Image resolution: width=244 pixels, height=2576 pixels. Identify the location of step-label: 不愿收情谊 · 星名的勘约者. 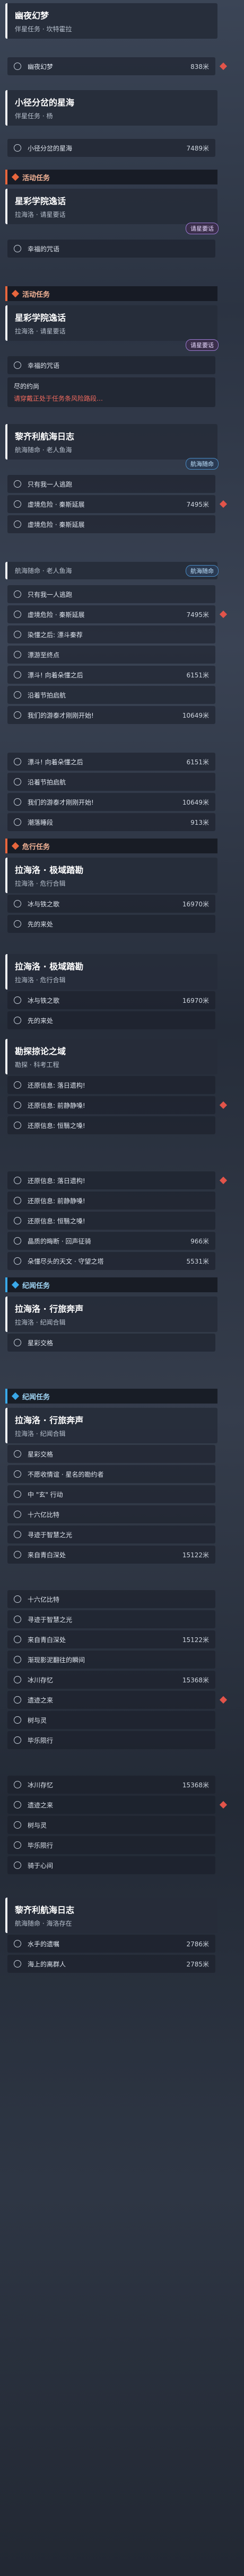
(66, 1474).